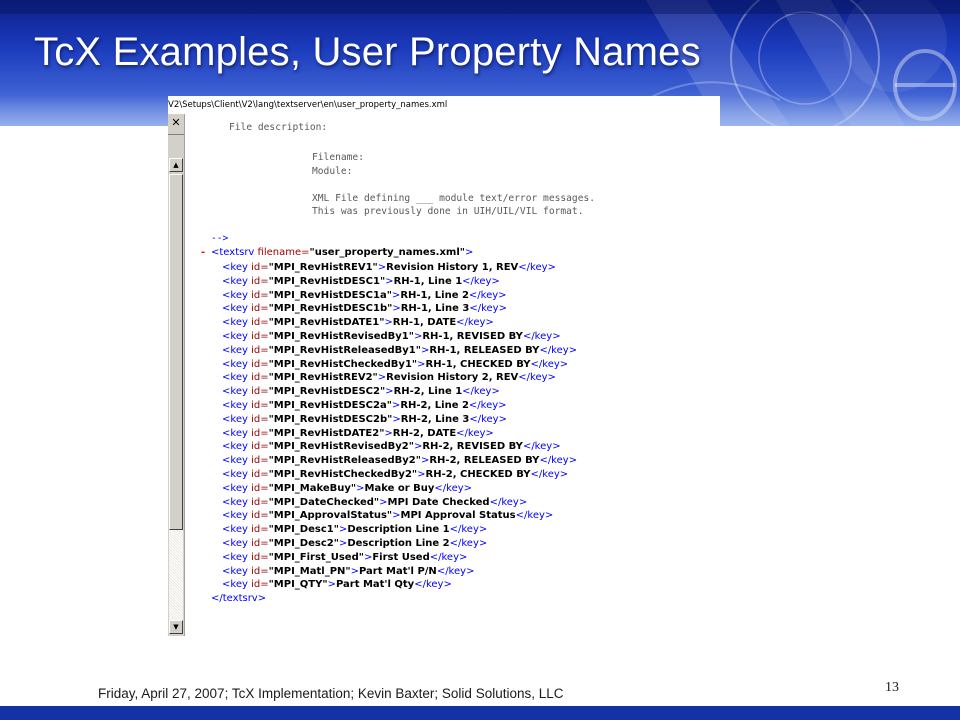 The height and width of the screenshot is (720, 960). Describe the element at coordinates (332, 171) in the screenshot. I see `comment-line: Module:` at that location.